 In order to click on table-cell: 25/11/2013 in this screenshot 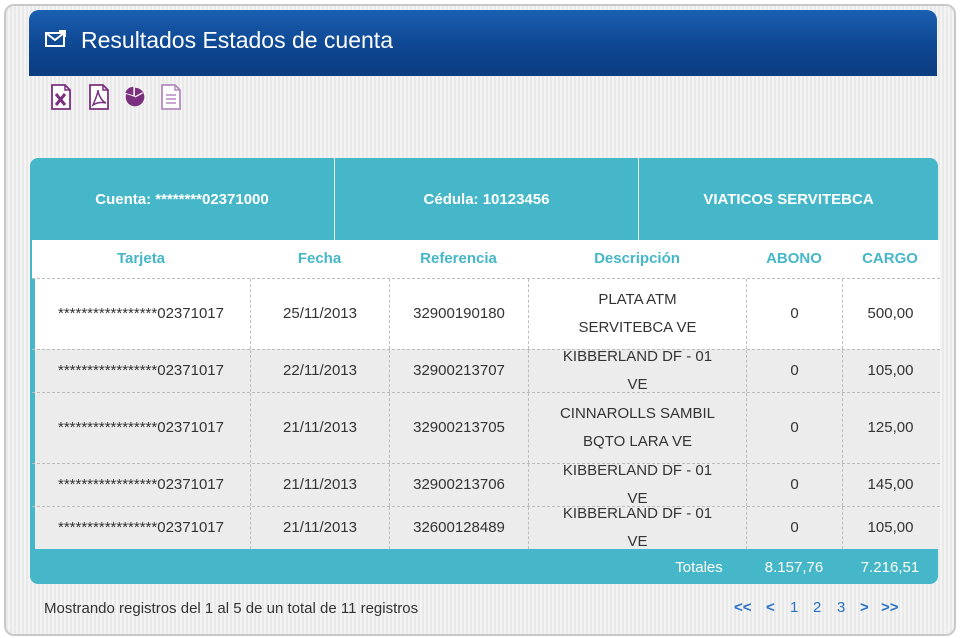, I will do `click(319, 314)`.